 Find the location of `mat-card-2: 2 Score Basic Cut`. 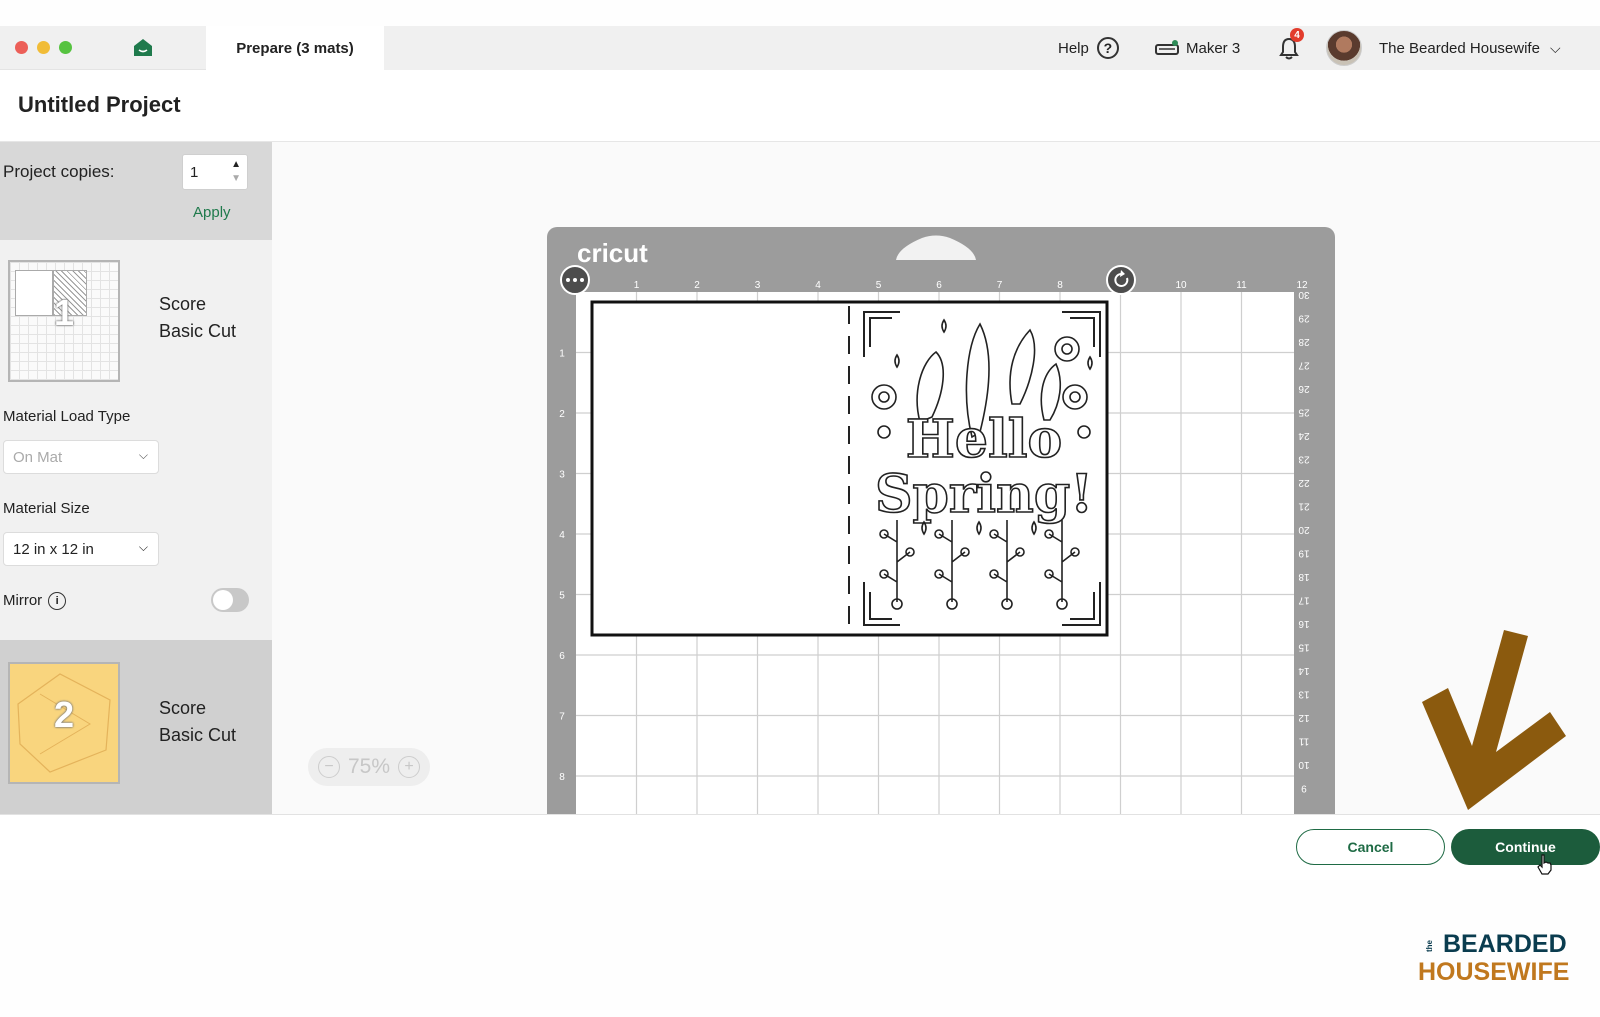

mat-card-2: 2 Score Basic Cut is located at coordinates (136, 727).